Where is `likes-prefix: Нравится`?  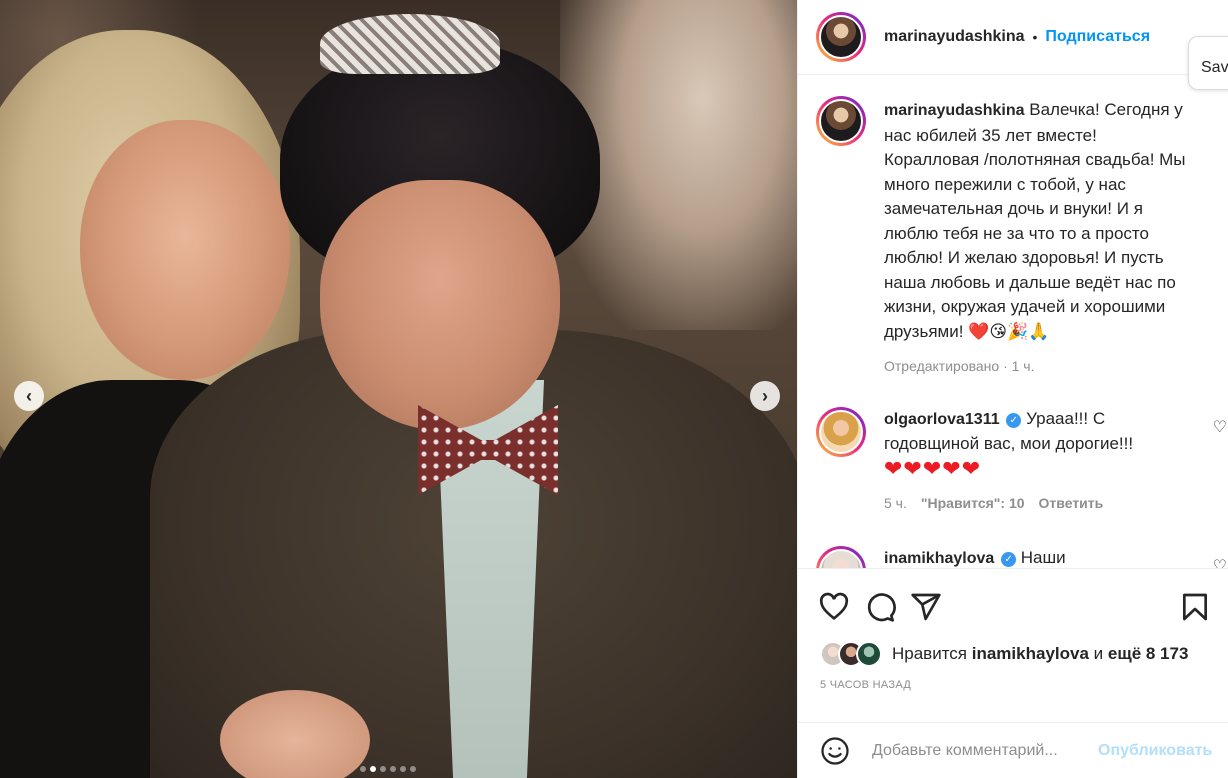
likes-prefix: Нравится is located at coordinates (930, 653).